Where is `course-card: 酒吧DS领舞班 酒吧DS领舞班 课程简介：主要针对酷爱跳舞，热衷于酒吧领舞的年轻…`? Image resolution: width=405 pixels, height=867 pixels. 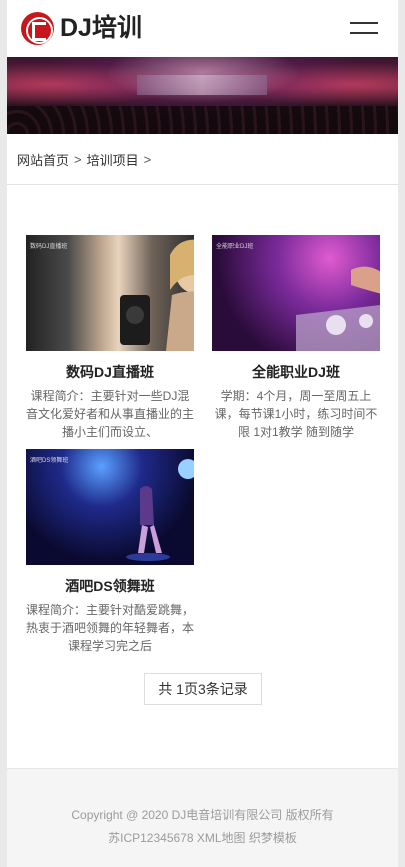 course-card: 酒吧DS领舞班 酒吧DS领舞班 课程简介：主要针对酷爱跳舞，热衷于酒吧领舞的年轻… is located at coordinates (110, 552).